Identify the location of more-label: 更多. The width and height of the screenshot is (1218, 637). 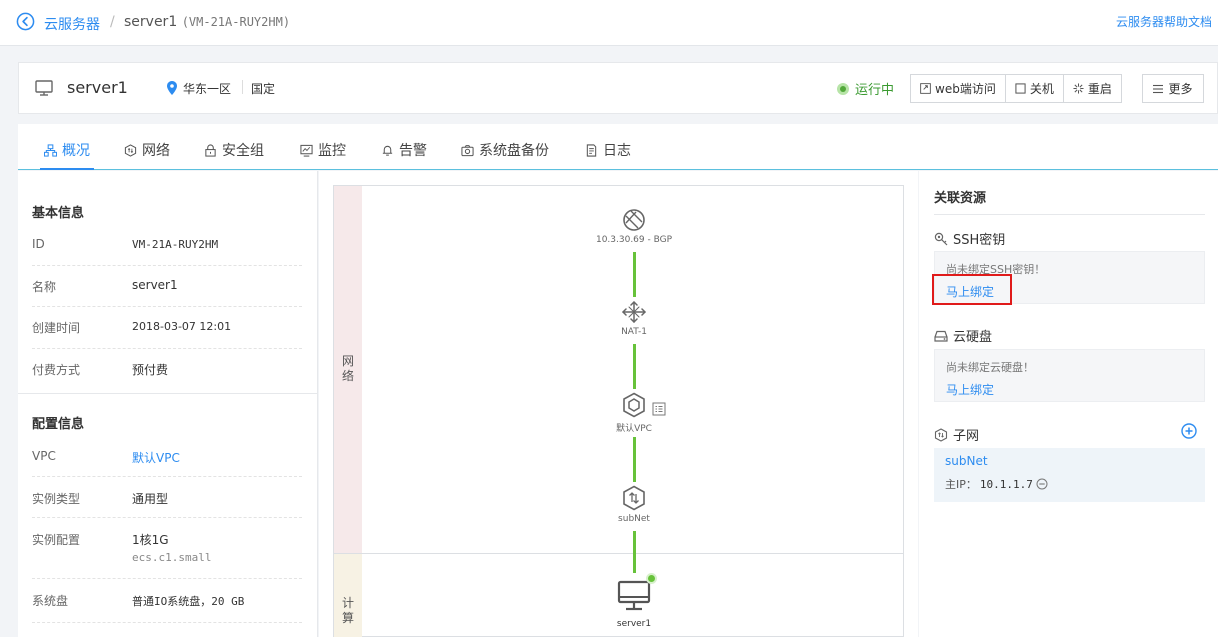
(1180, 89).